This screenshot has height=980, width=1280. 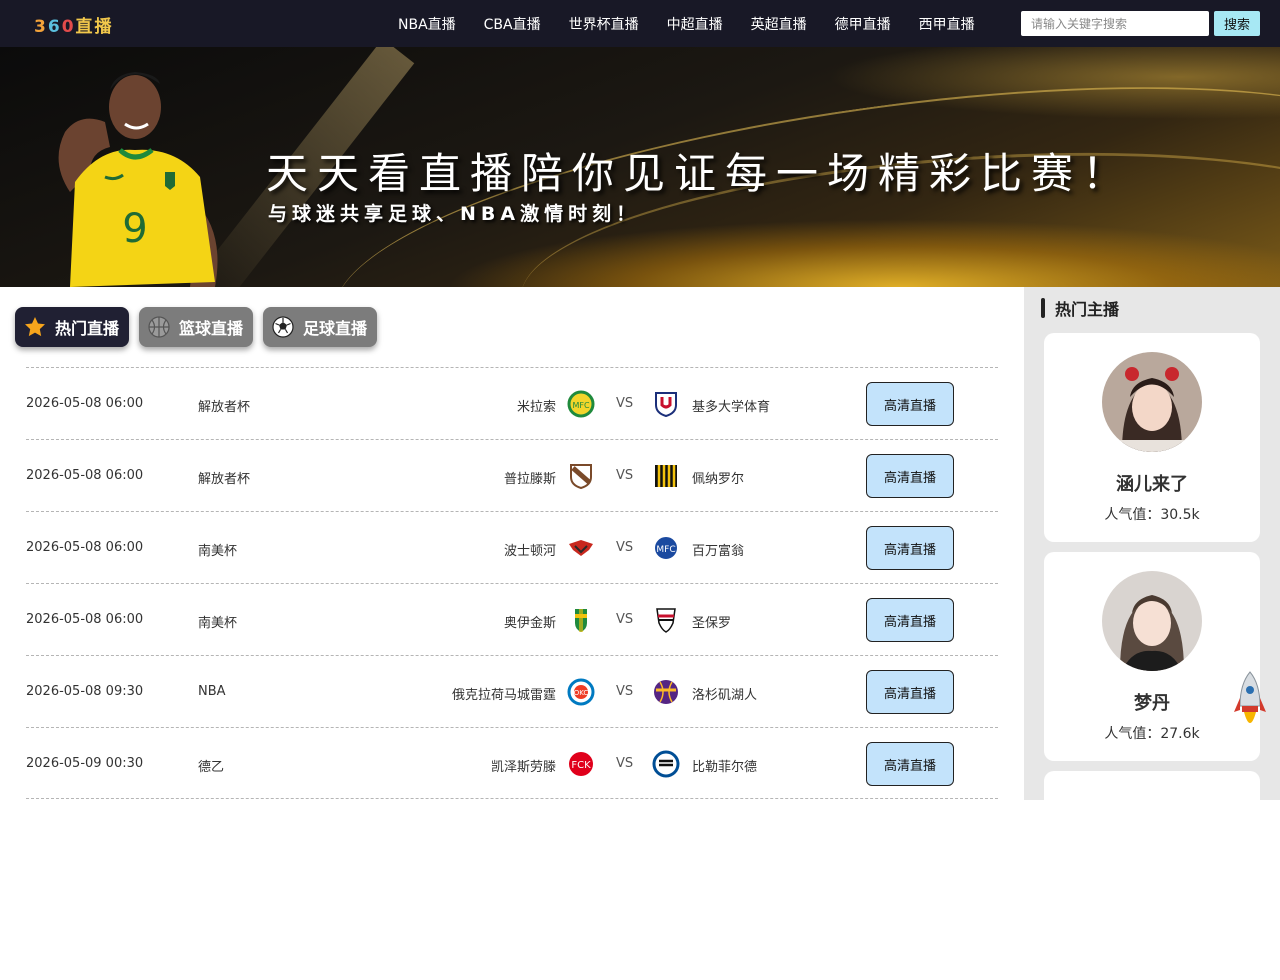 I want to click on streamer-name: 梦丹, so click(x=1152, y=703).